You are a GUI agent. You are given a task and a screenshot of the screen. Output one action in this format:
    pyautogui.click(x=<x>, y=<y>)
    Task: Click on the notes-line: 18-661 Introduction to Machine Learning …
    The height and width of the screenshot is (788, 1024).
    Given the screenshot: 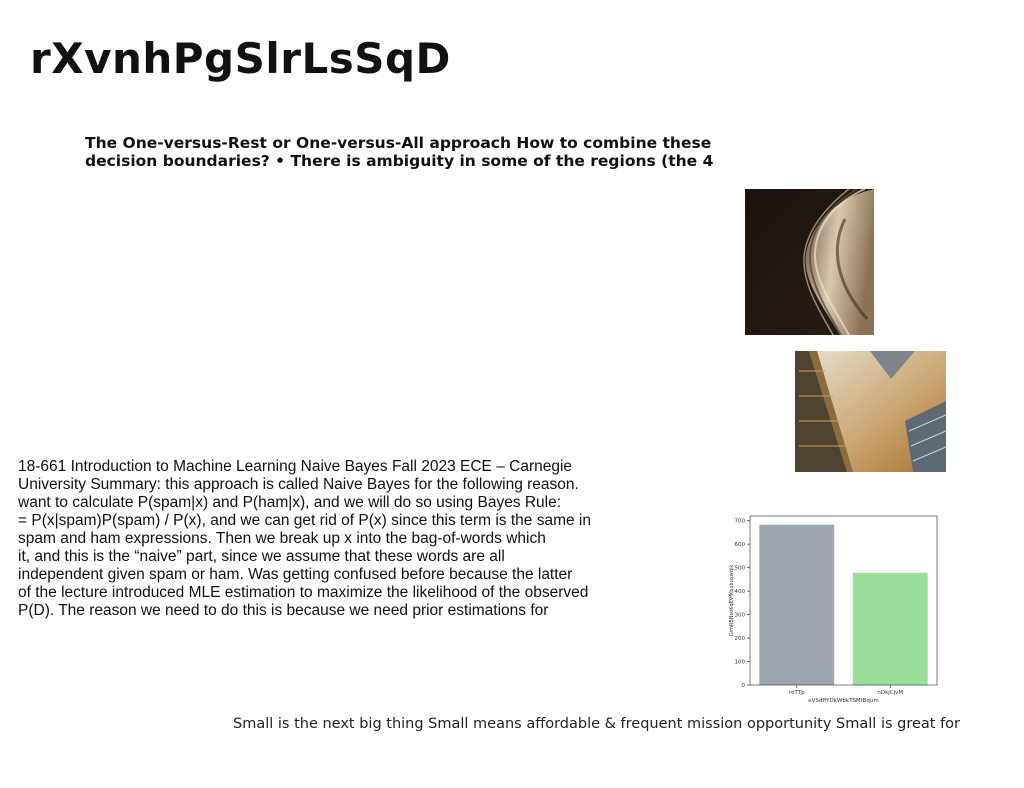 What is the action you would take?
    pyautogui.click(x=295, y=466)
    